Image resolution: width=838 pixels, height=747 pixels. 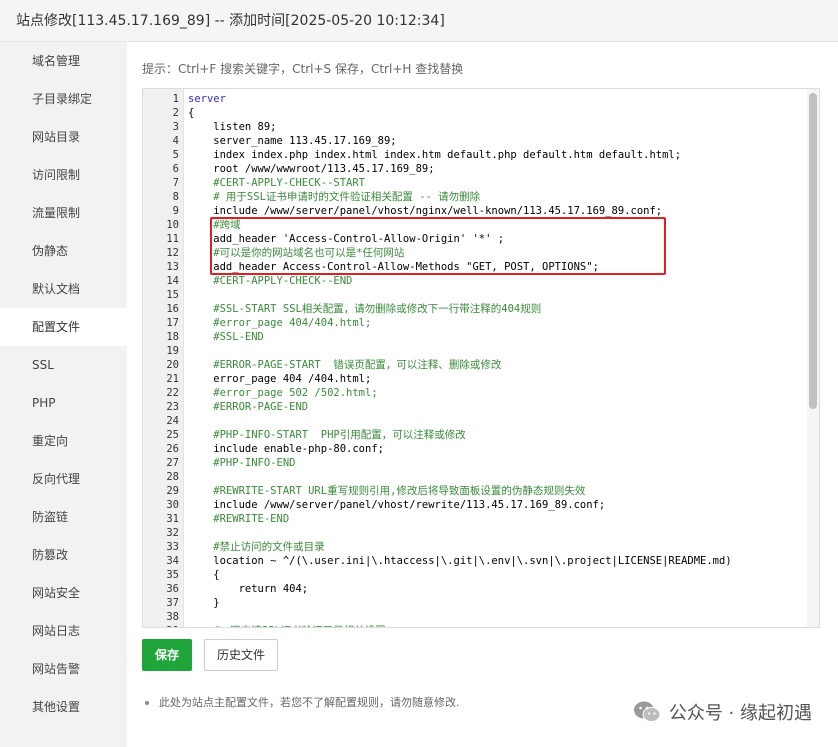 What do you see at coordinates (475, 393) in the screenshot?
I see `code-line: 22 #error_page 502 /502.html;` at bounding box center [475, 393].